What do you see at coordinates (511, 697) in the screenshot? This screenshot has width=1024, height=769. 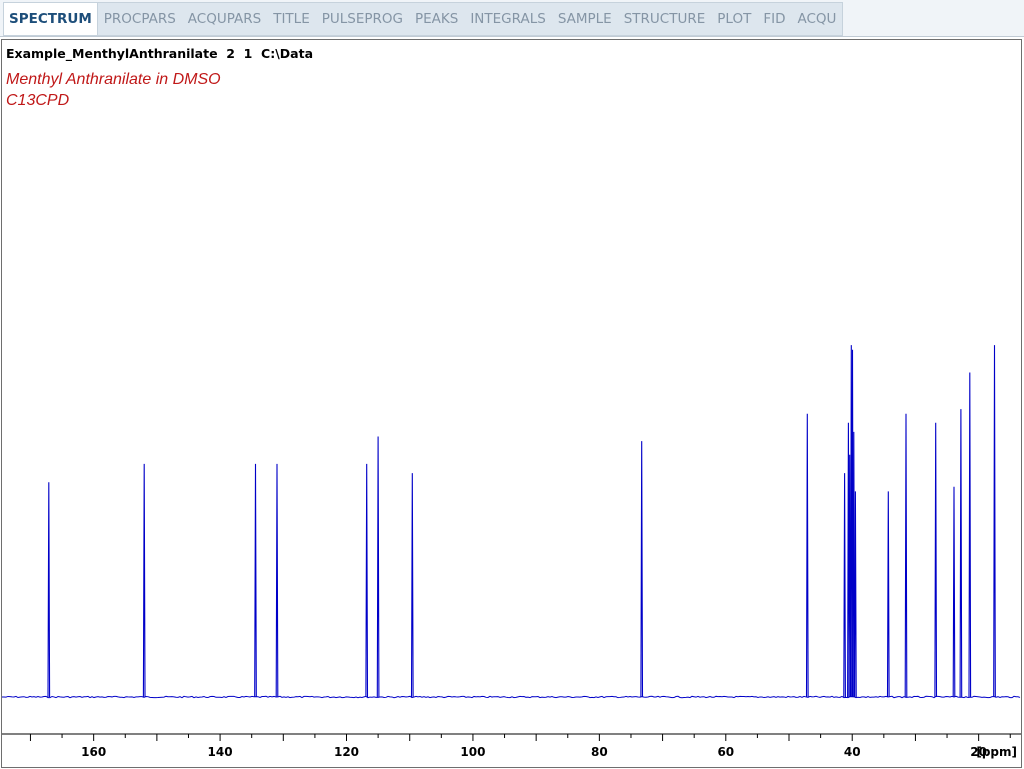 I see `spectrum-baseline` at bounding box center [511, 697].